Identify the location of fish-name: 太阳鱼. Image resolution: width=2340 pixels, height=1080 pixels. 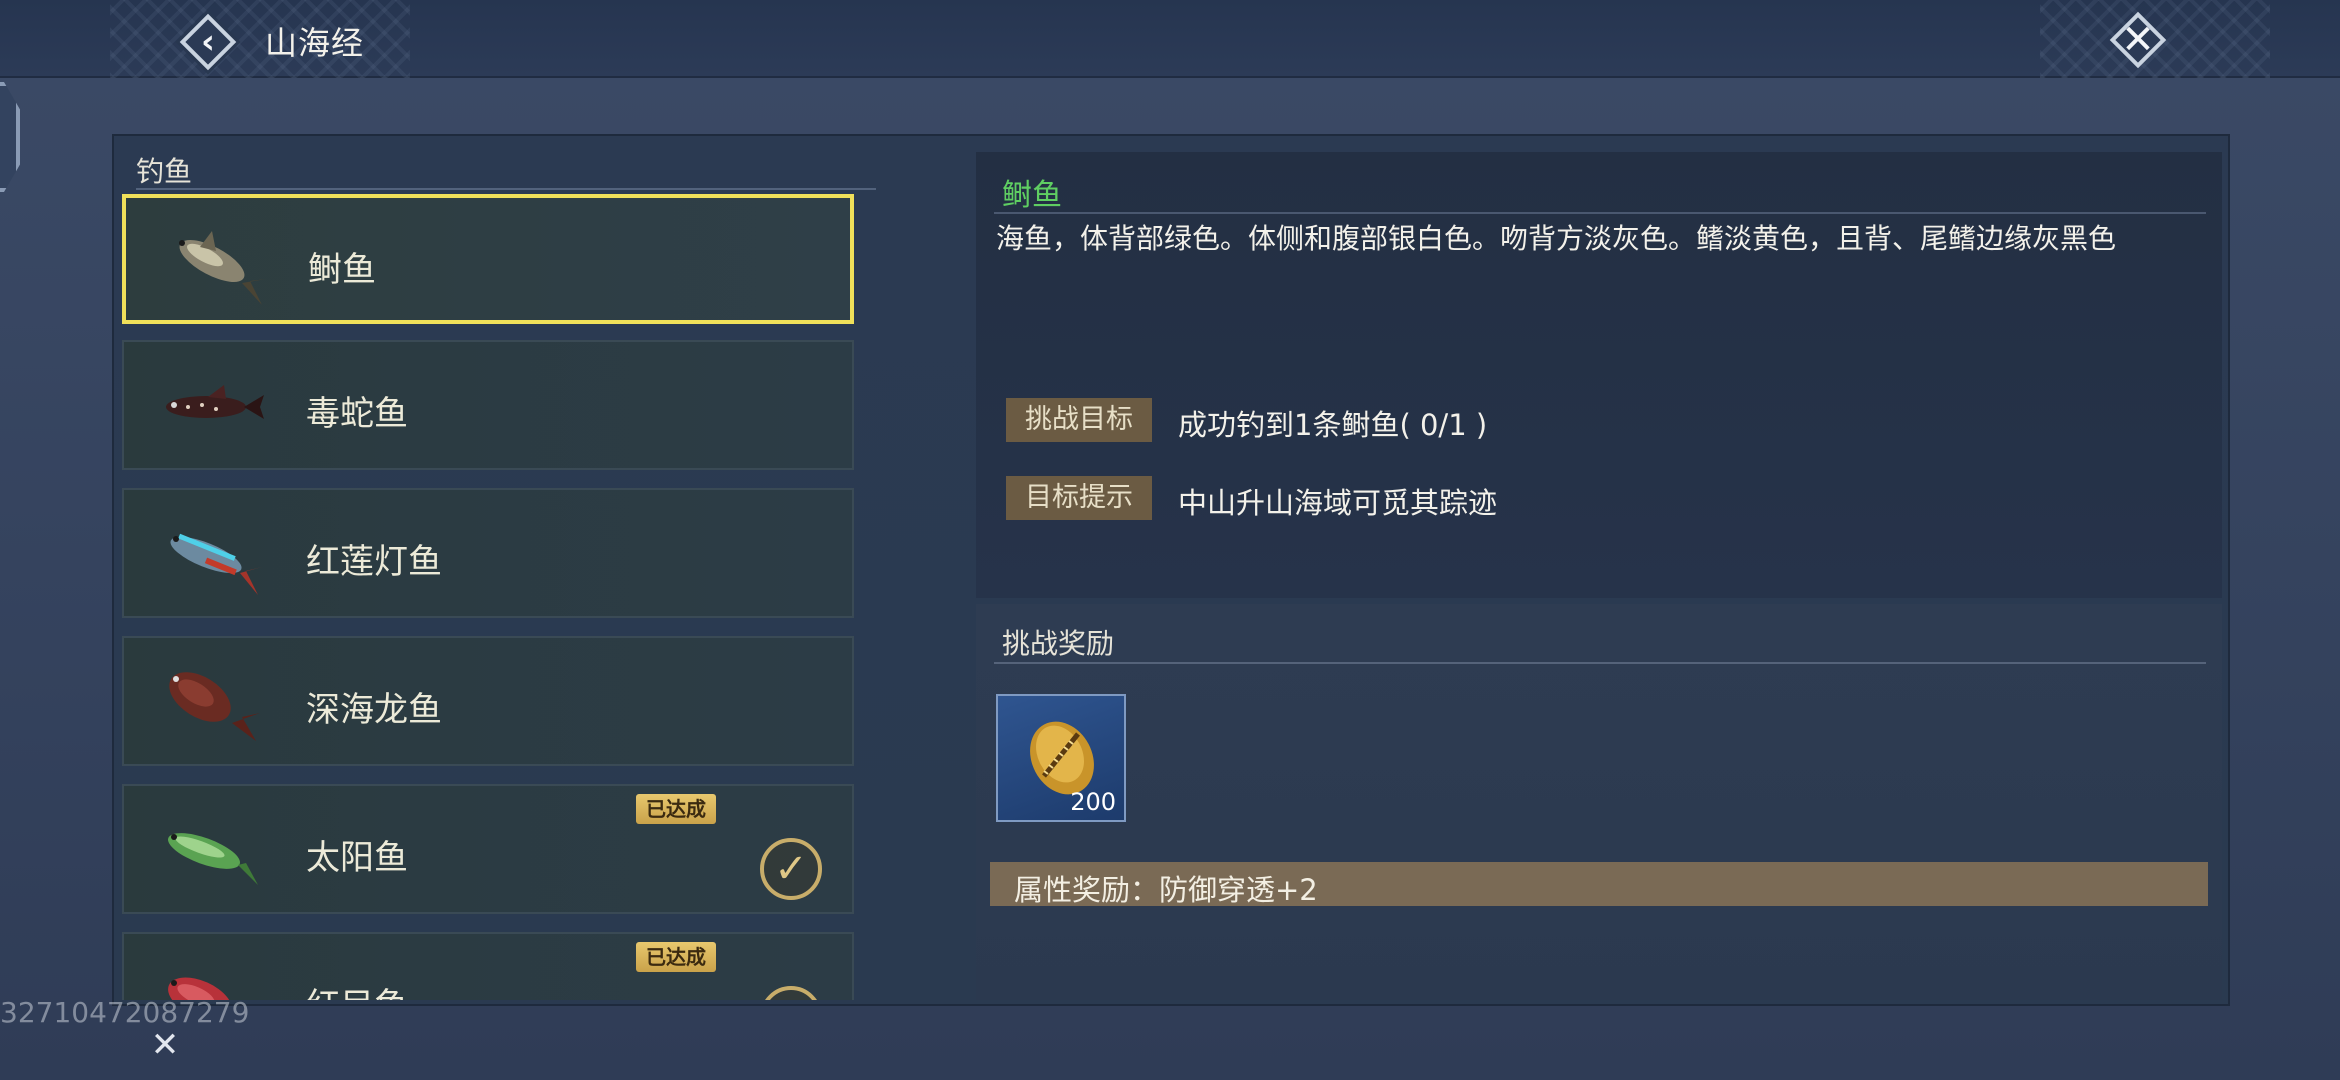
(357, 858).